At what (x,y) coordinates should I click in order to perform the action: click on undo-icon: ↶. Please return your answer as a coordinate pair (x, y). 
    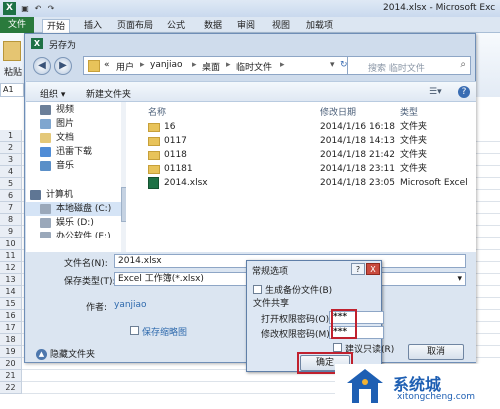
    Looking at the image, I should click on (38, 8).